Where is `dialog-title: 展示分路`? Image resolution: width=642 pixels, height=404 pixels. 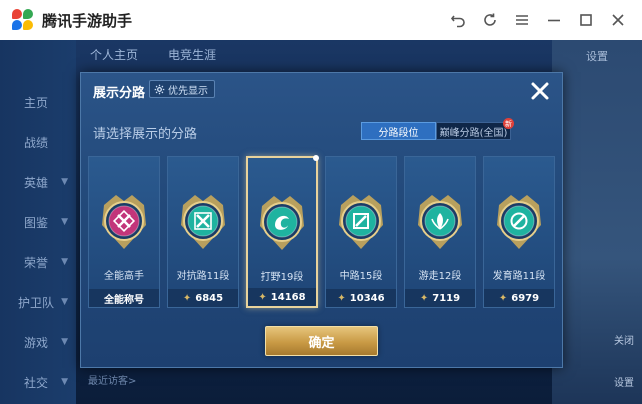 dialog-title: 展示分路 is located at coordinates (119, 93).